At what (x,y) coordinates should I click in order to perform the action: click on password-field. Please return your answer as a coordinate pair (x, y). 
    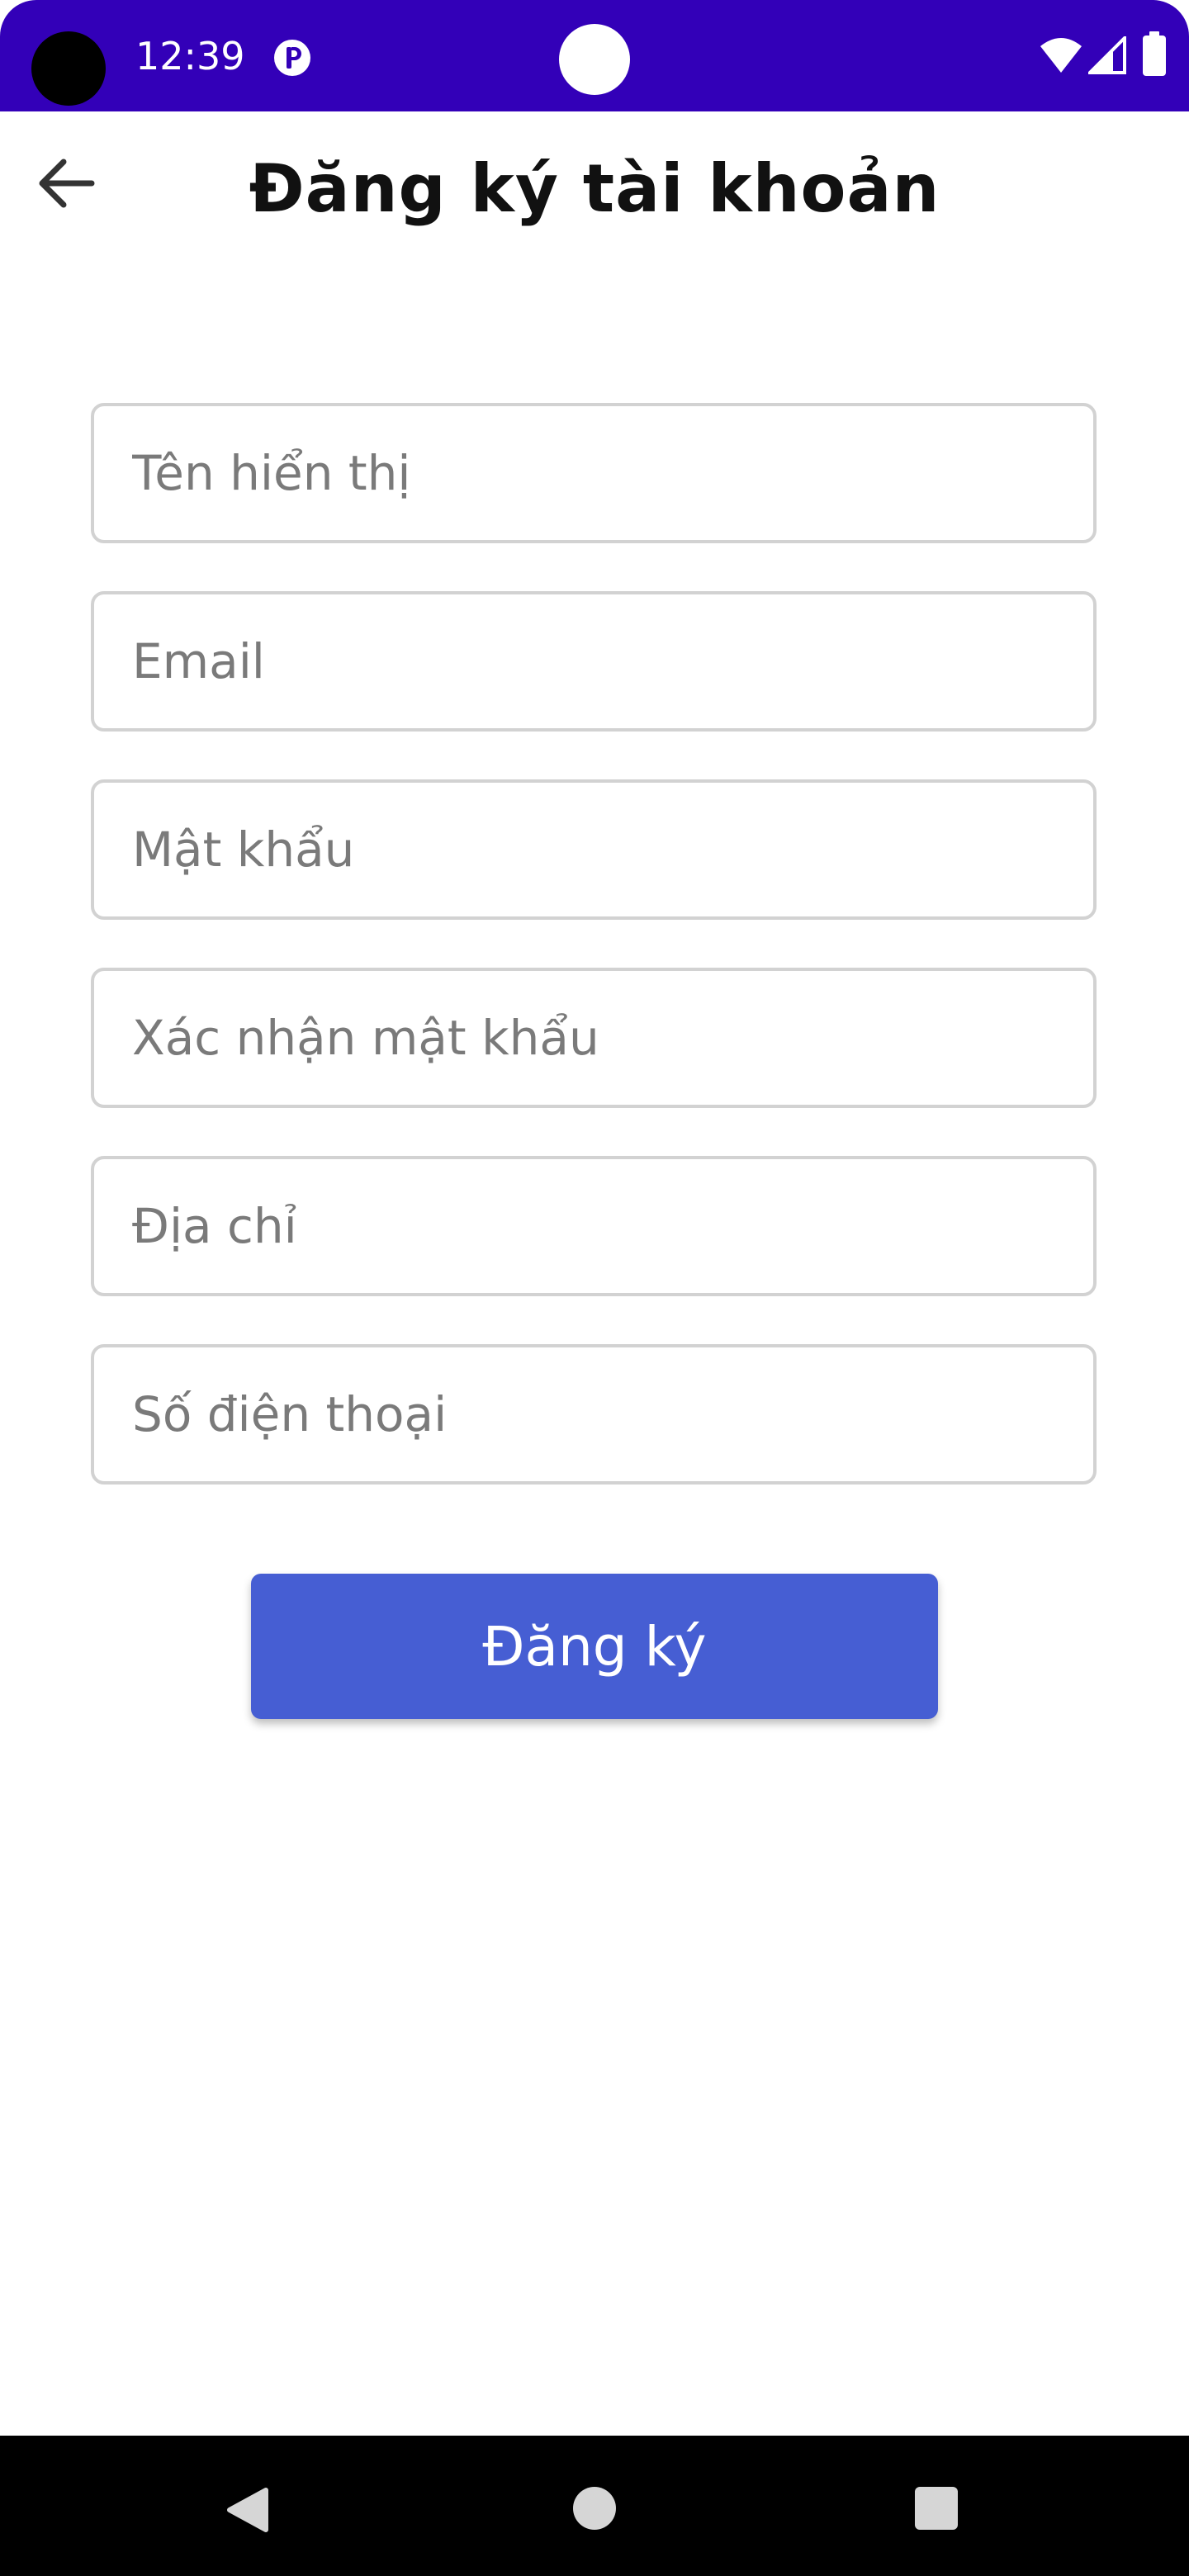
    Looking at the image, I should click on (594, 849).